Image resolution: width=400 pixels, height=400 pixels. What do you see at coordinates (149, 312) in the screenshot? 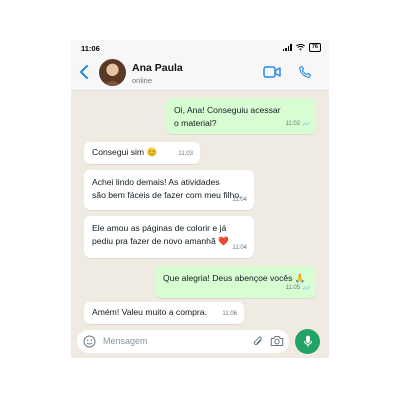
I see `message-text: Amém! Valeu muito a compra.` at bounding box center [149, 312].